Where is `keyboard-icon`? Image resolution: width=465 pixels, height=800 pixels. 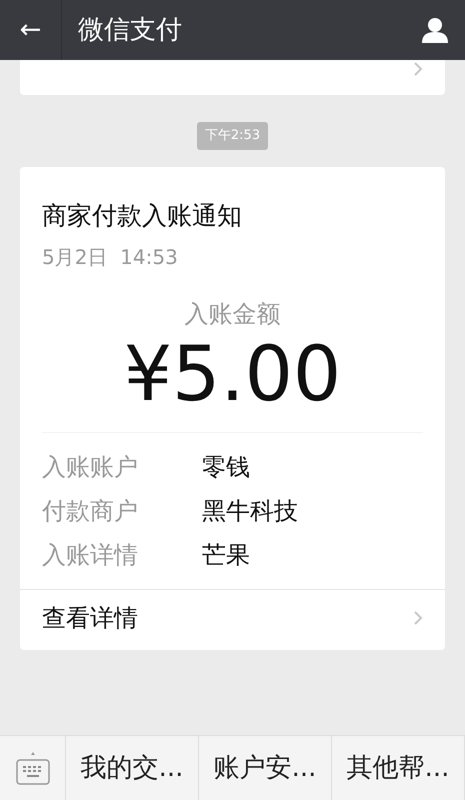
keyboard-icon is located at coordinates (32, 768).